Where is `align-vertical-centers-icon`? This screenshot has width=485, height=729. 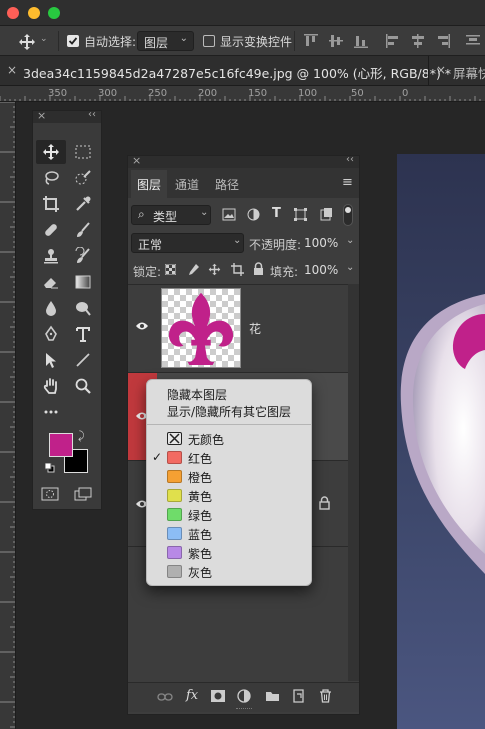 align-vertical-centers-icon is located at coordinates (336, 41).